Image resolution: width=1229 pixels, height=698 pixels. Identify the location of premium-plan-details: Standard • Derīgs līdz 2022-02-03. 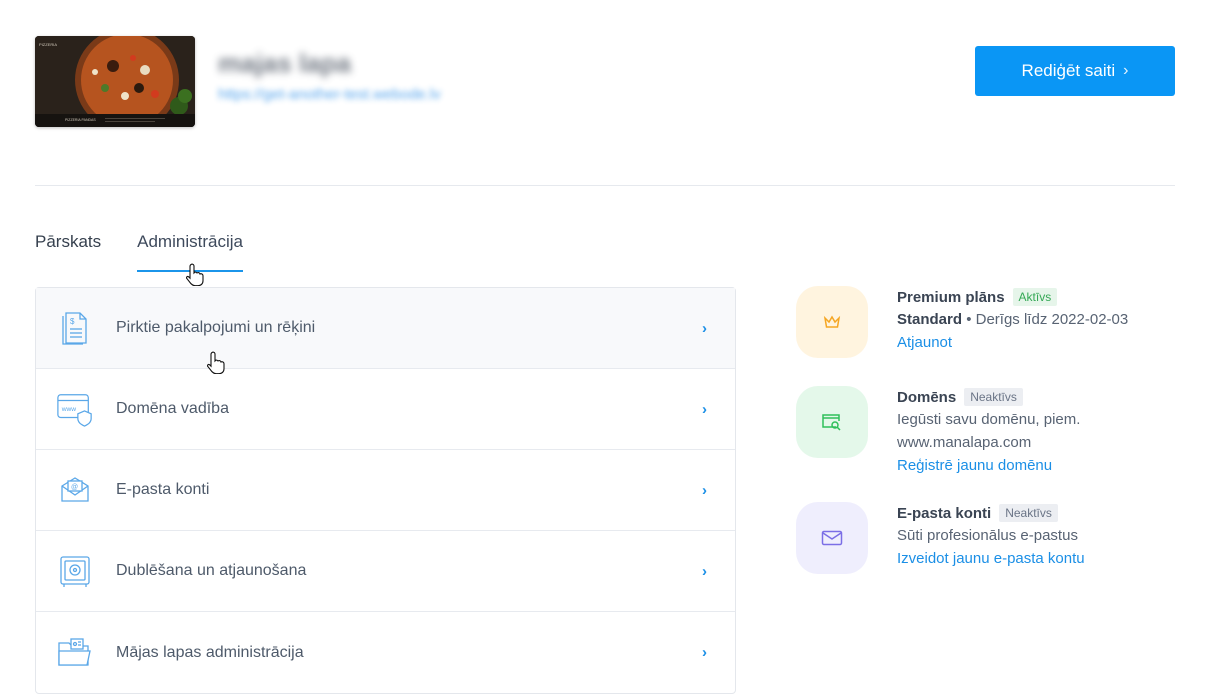
(1047, 319).